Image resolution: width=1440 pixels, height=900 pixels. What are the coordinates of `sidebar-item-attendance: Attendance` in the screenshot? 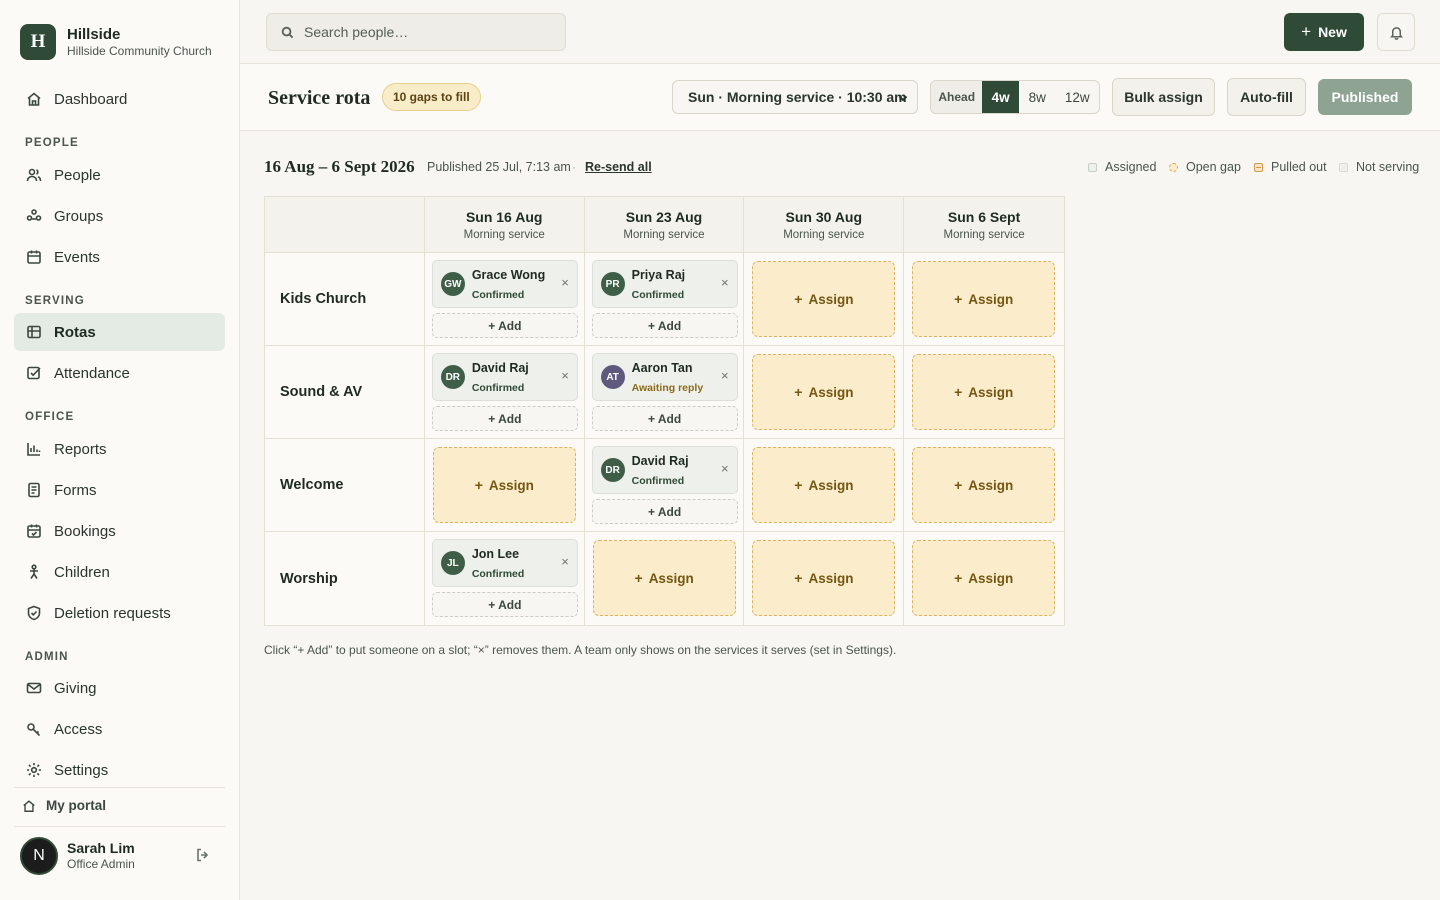 It's located at (119, 373).